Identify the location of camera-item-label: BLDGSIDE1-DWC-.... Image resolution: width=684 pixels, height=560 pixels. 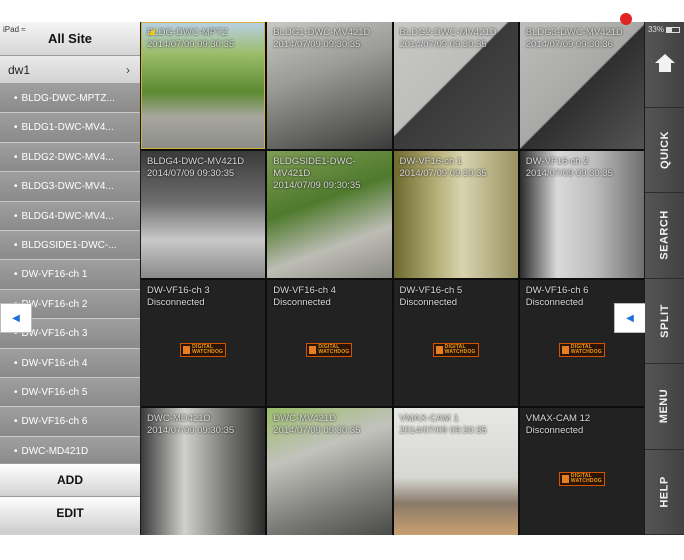
(69, 245).